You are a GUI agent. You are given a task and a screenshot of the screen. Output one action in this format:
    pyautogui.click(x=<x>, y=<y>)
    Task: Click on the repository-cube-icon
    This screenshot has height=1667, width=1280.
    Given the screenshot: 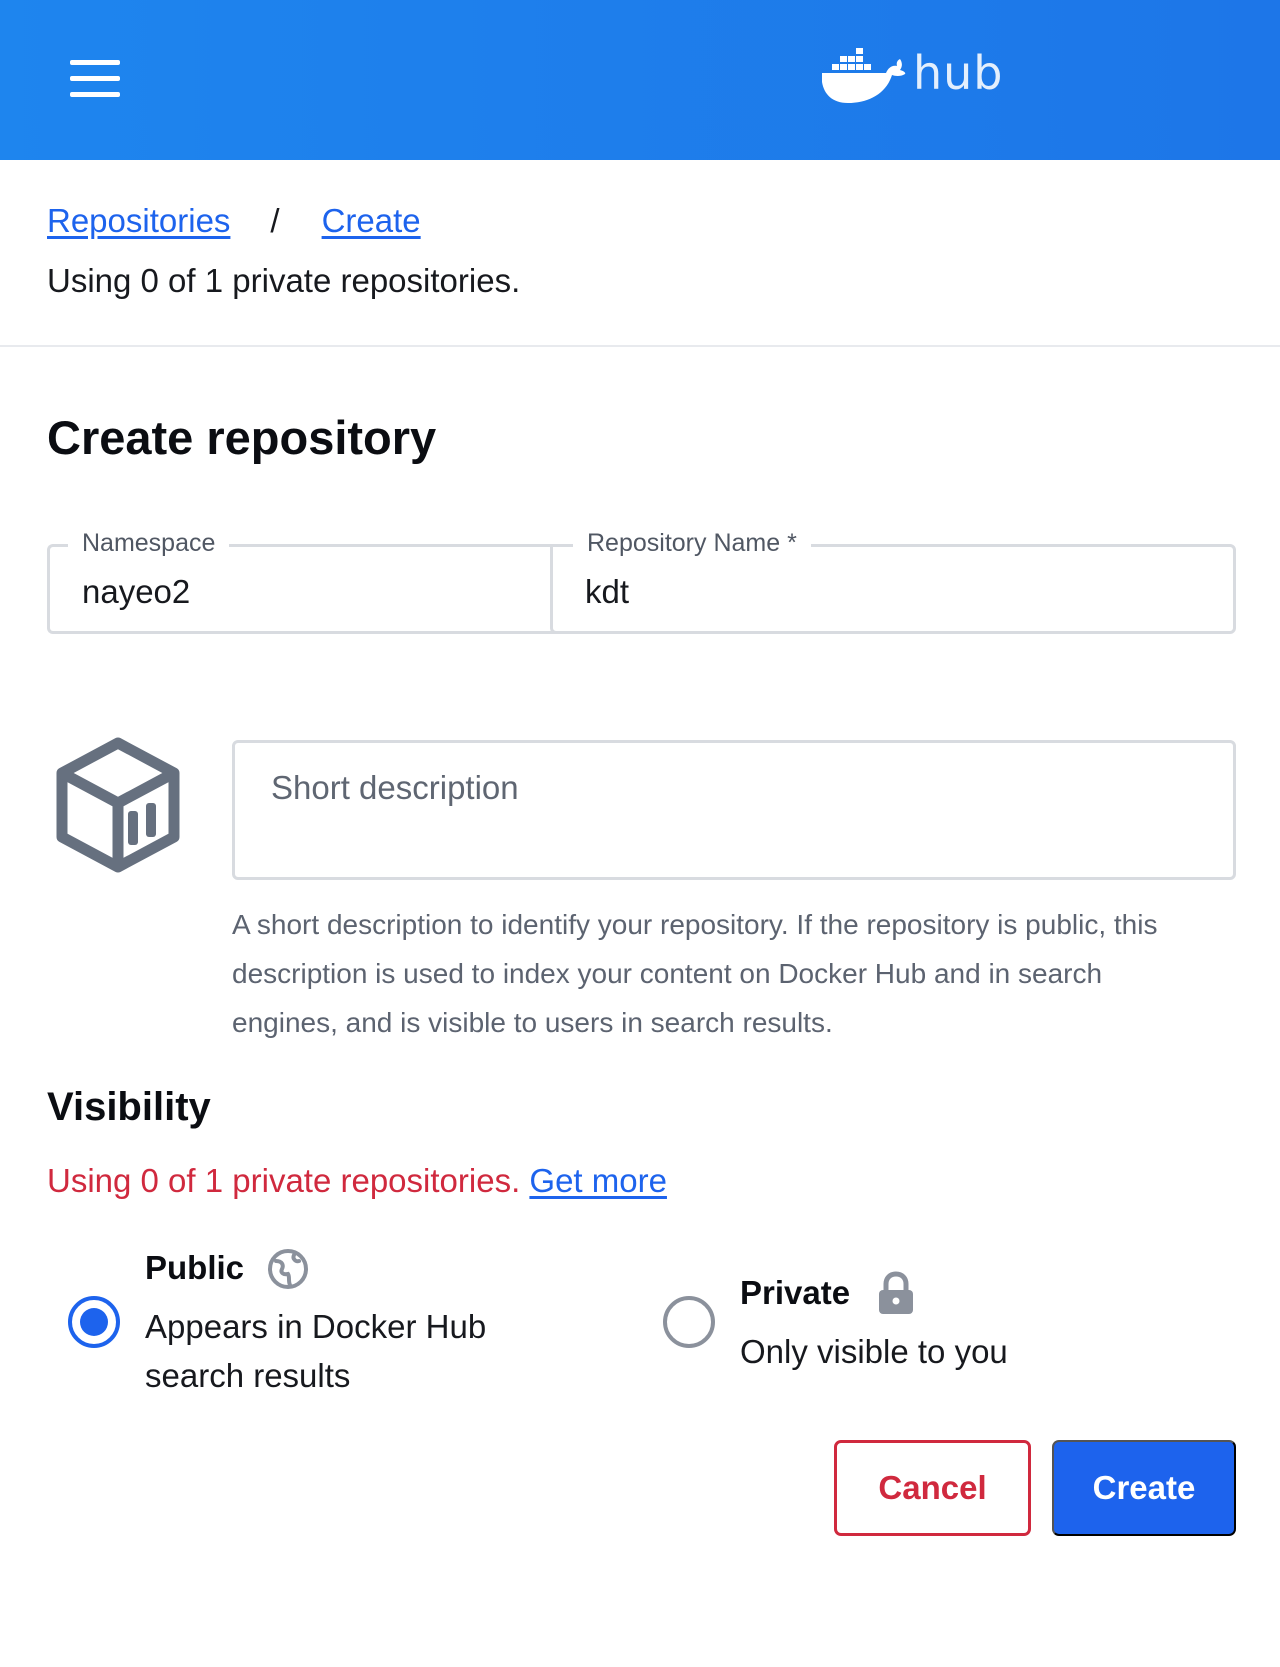 What is the action you would take?
    pyautogui.click(x=118, y=805)
    